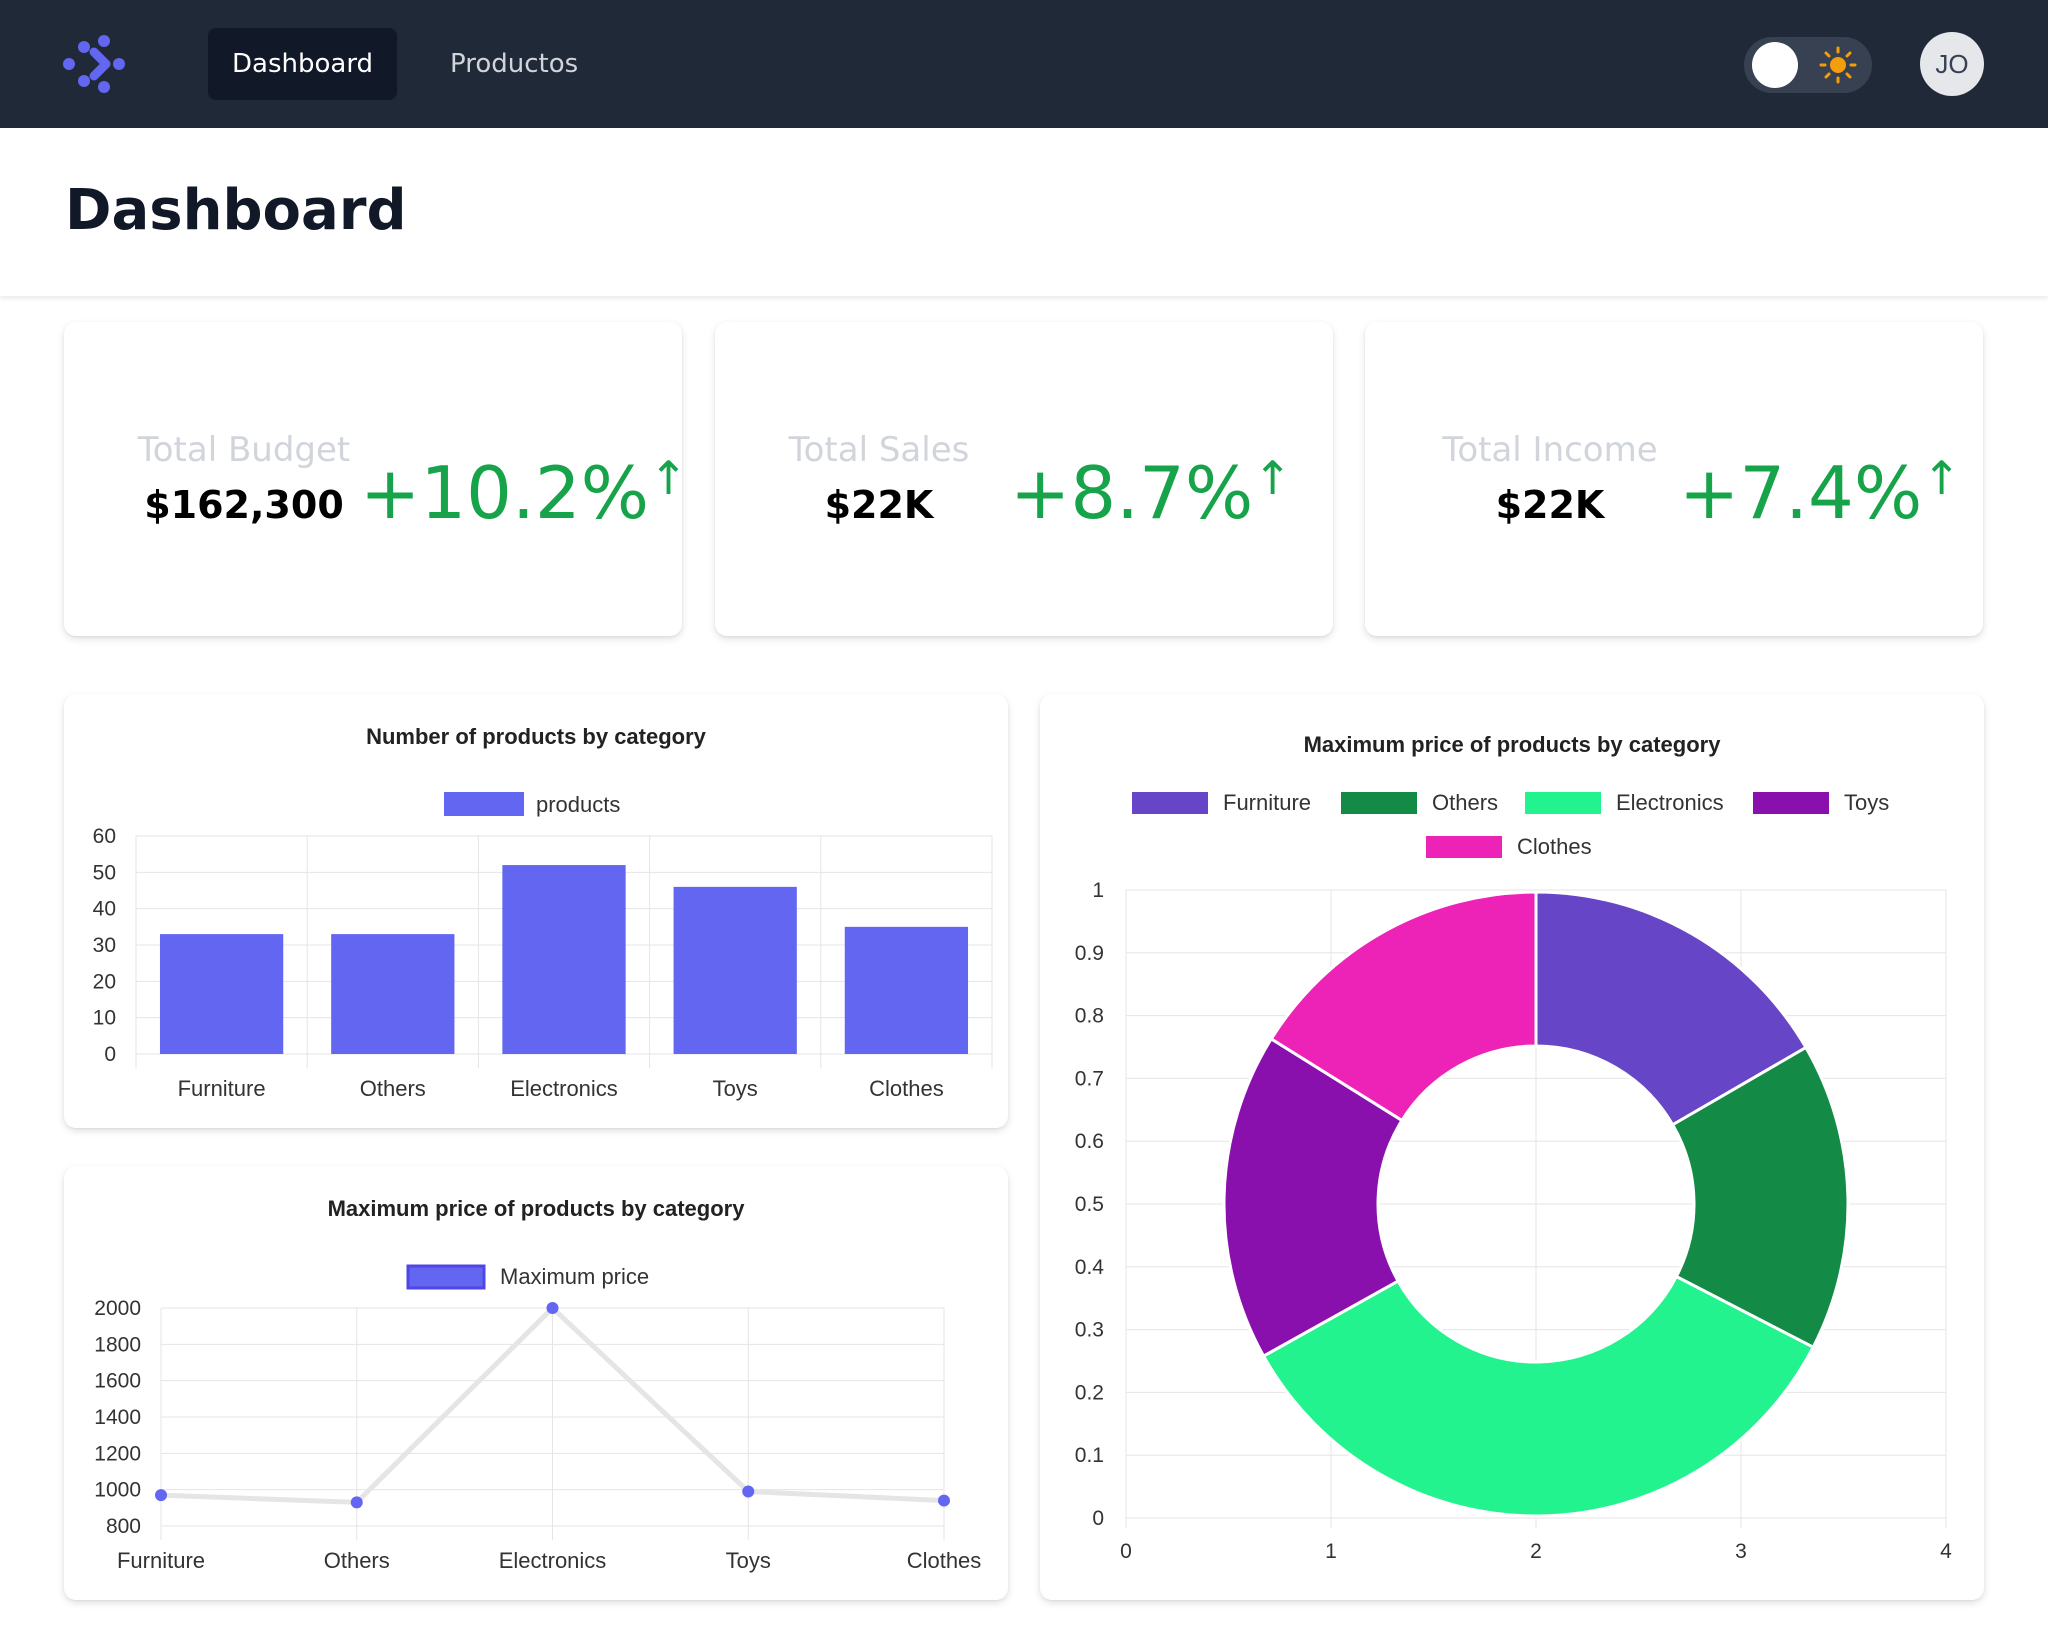 This screenshot has height=1632, width=2048. What do you see at coordinates (1024, 212) in the screenshot?
I see `page-header: Dashboard` at bounding box center [1024, 212].